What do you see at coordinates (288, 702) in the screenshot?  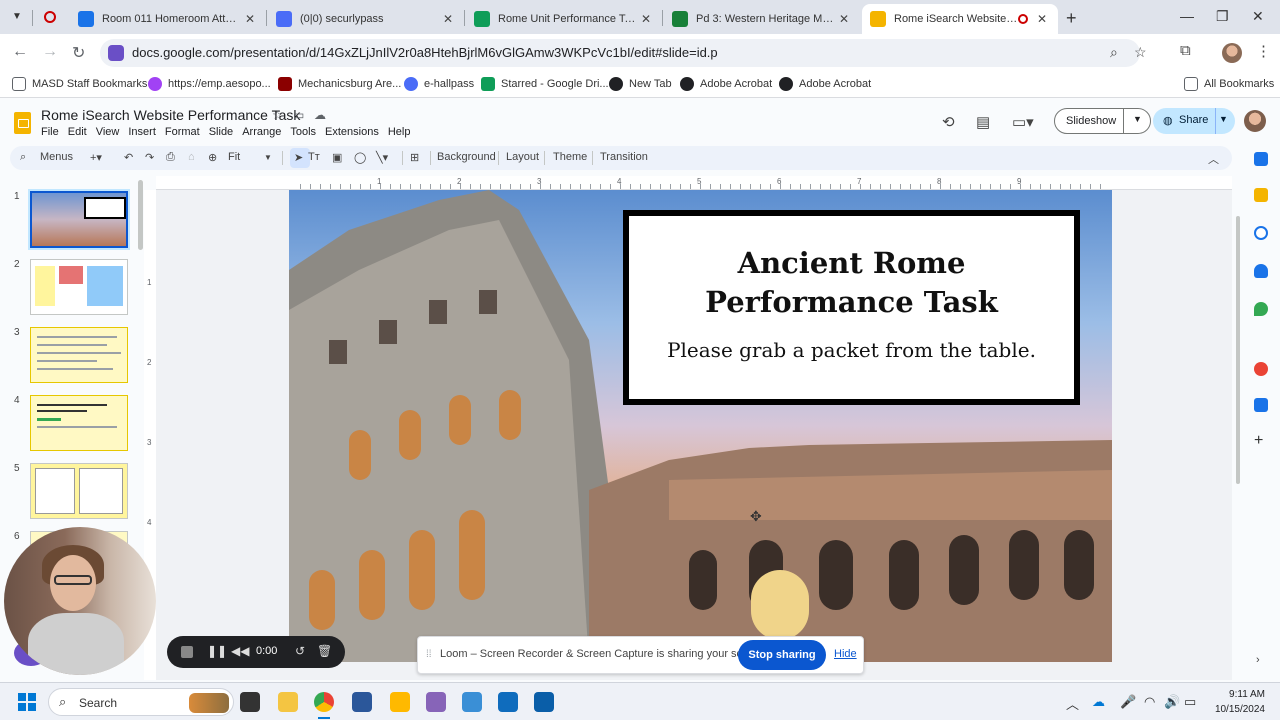 I see `file-explorer-icon` at bounding box center [288, 702].